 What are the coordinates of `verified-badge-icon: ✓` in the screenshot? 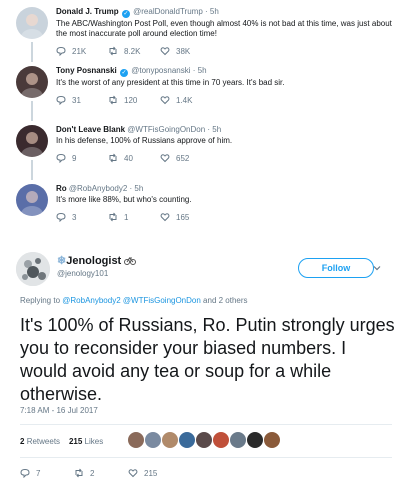 It's located at (124, 73).